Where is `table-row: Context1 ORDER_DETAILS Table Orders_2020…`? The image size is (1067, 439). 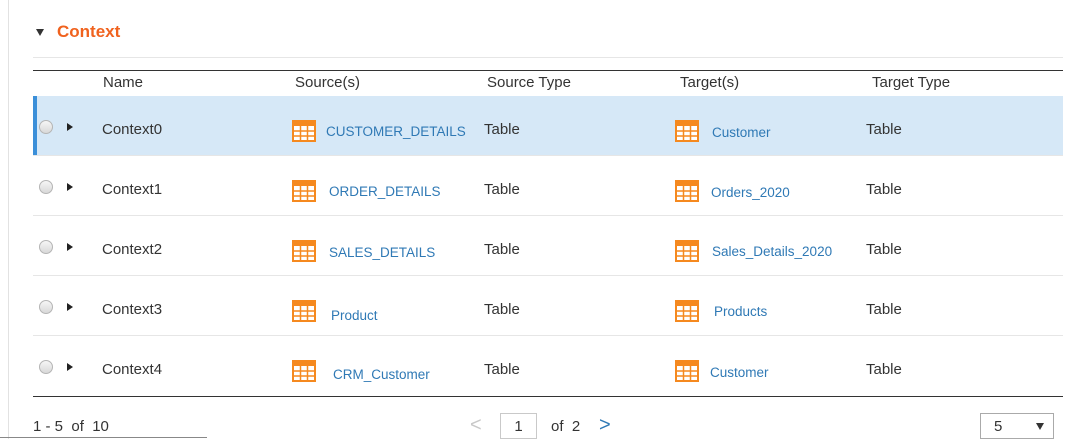 table-row: Context1 ORDER_DETAILS Table Orders_2020… is located at coordinates (548, 186).